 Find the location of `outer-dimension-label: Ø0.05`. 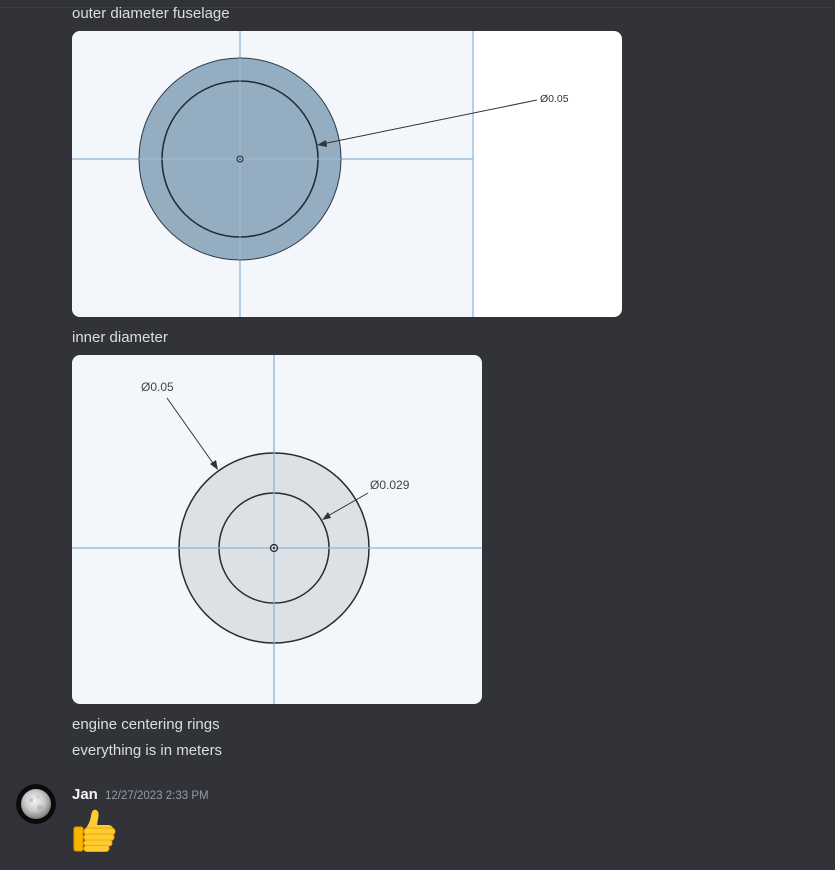

outer-dimension-label: Ø0.05 is located at coordinates (157, 387).